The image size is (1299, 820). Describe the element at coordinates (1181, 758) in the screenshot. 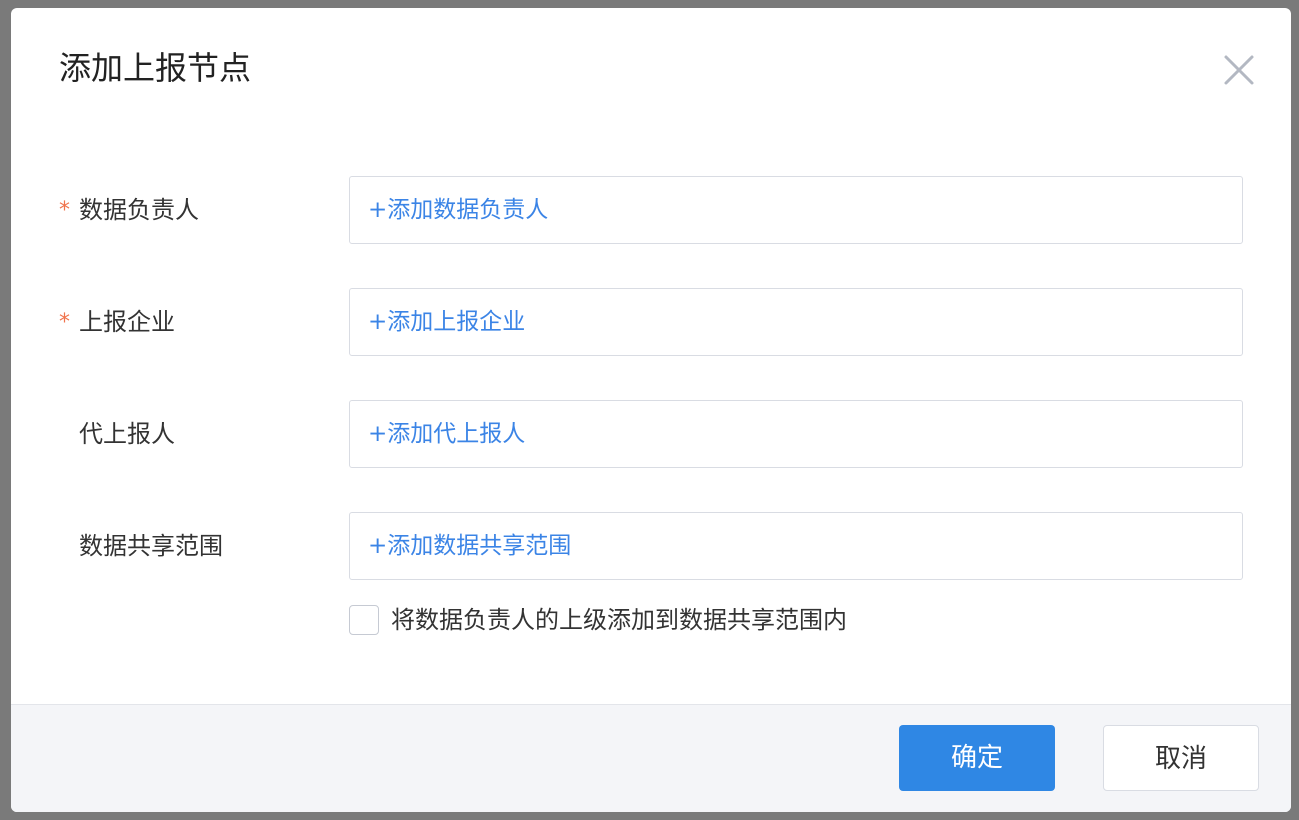

I see `cancel-button: 取消` at that location.